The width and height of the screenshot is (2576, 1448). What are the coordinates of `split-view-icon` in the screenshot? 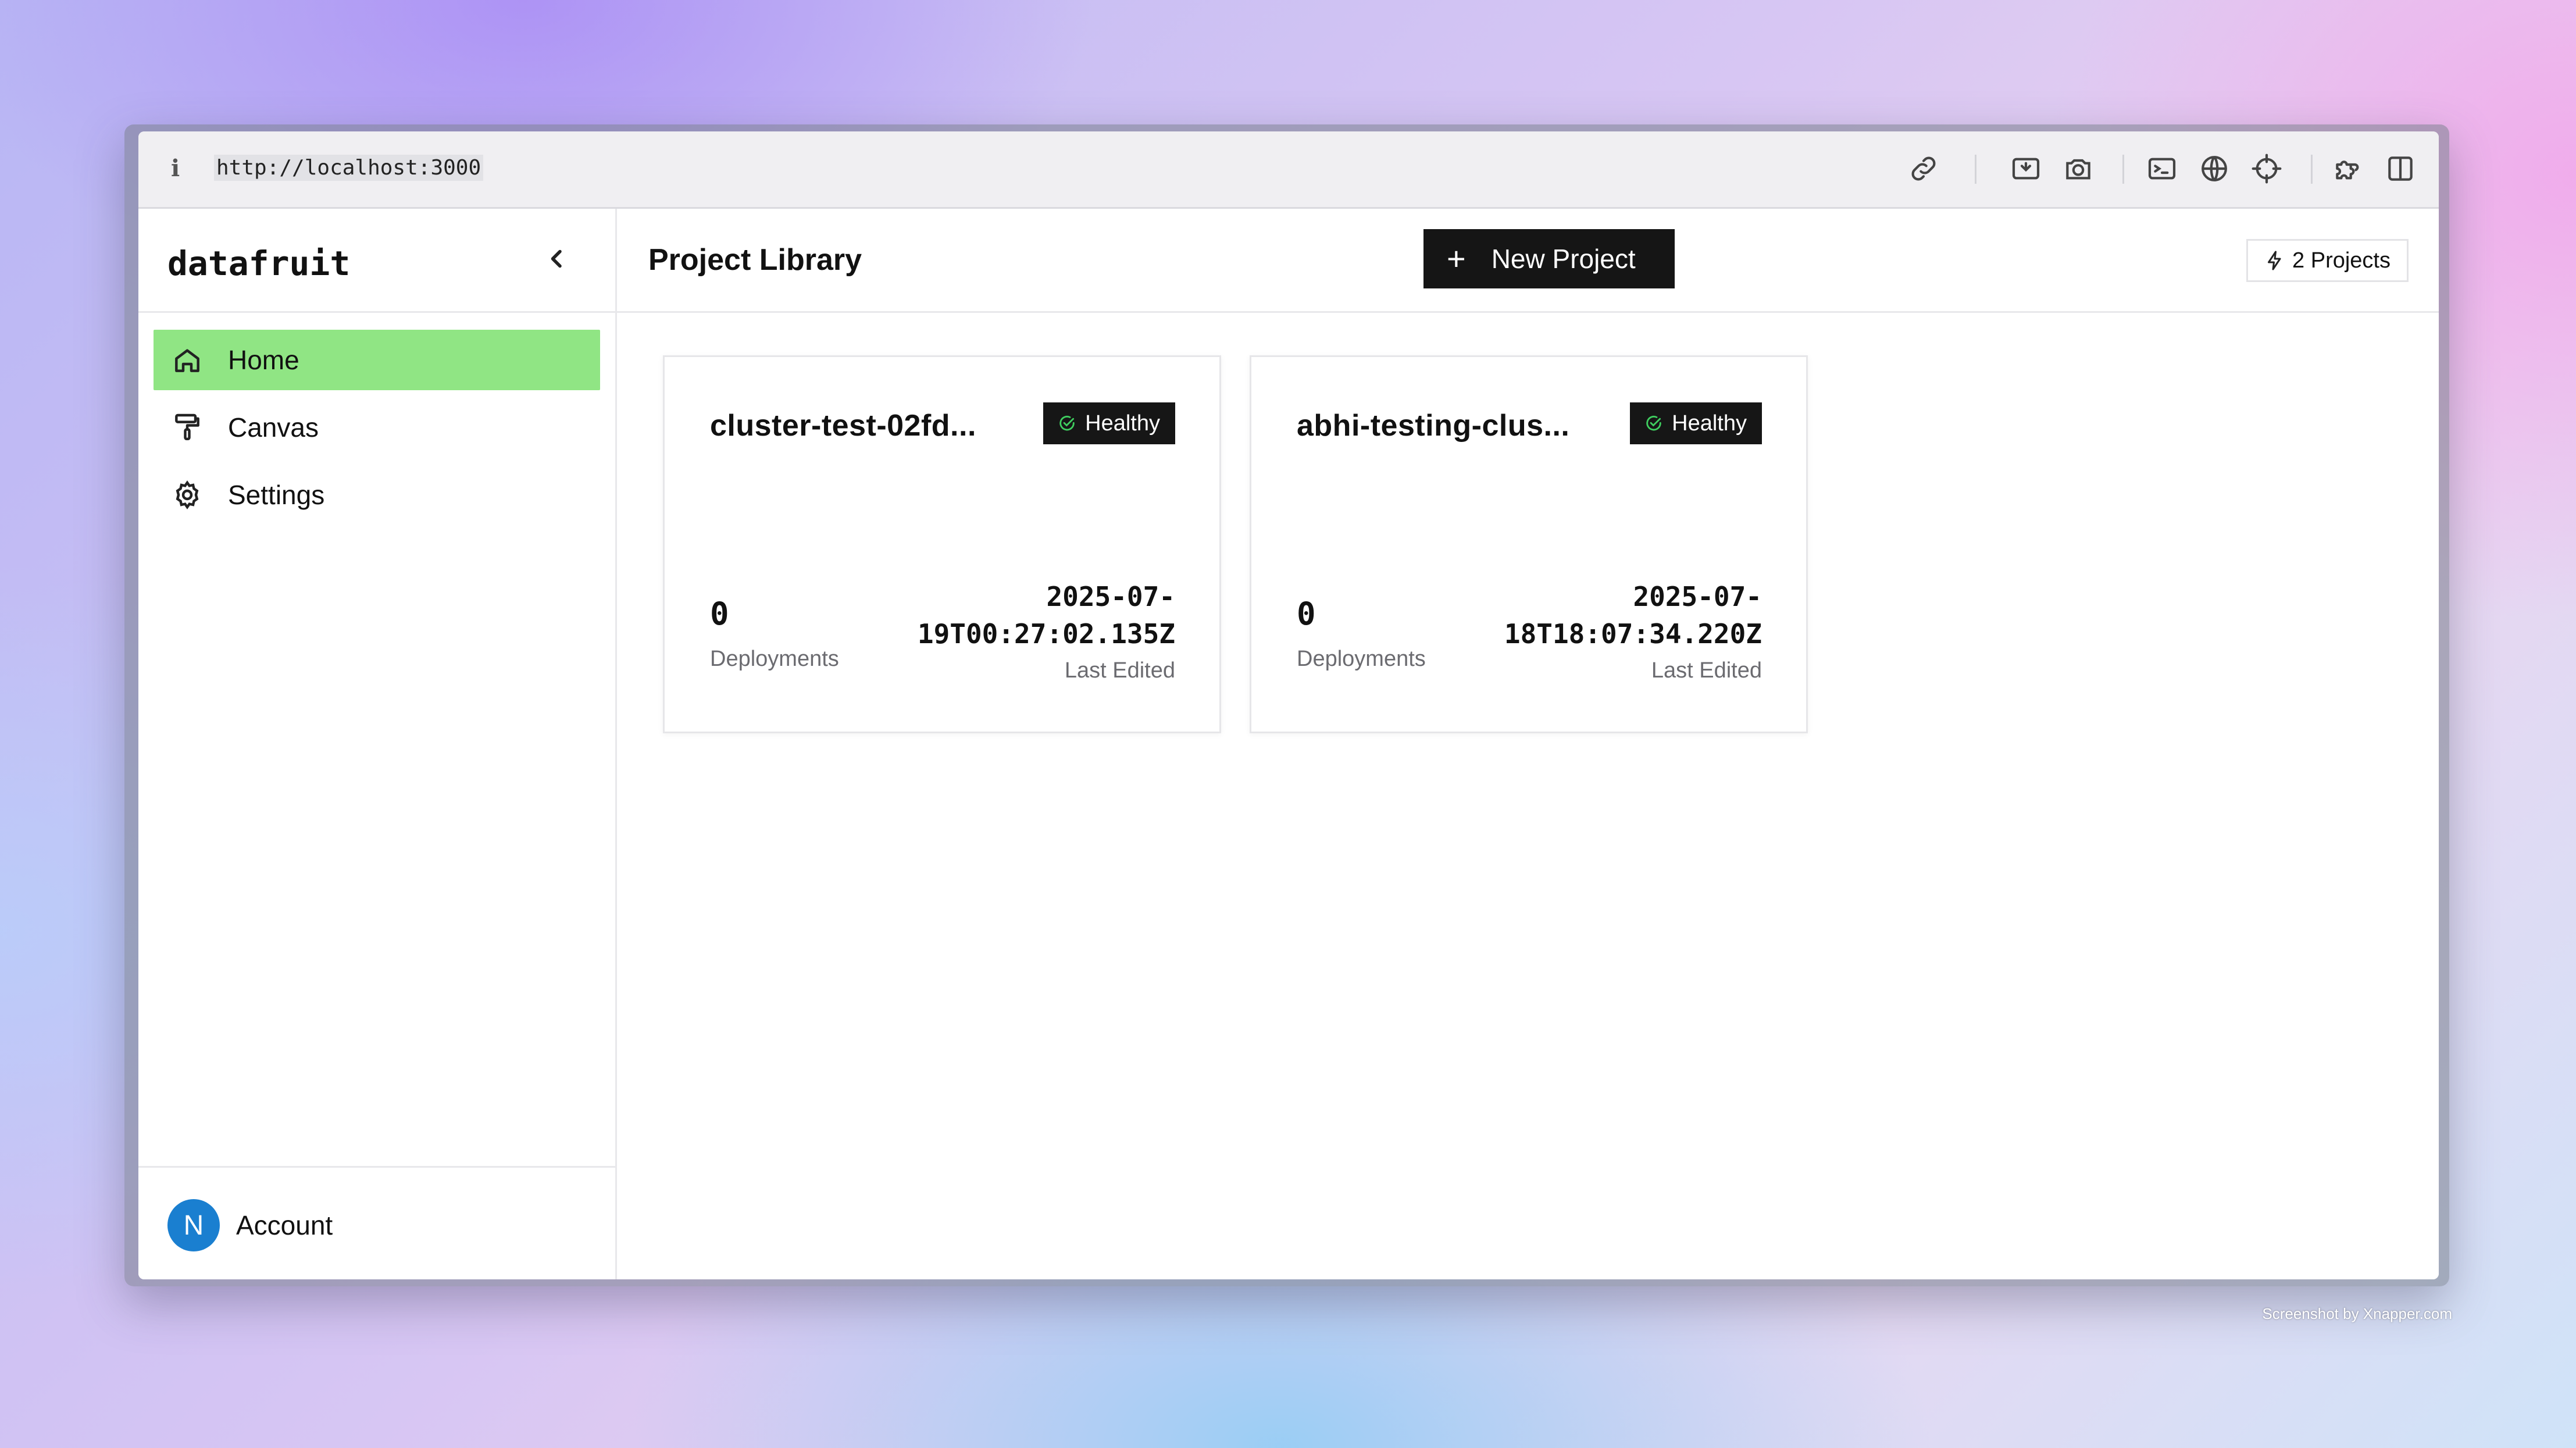 It's located at (2400, 168).